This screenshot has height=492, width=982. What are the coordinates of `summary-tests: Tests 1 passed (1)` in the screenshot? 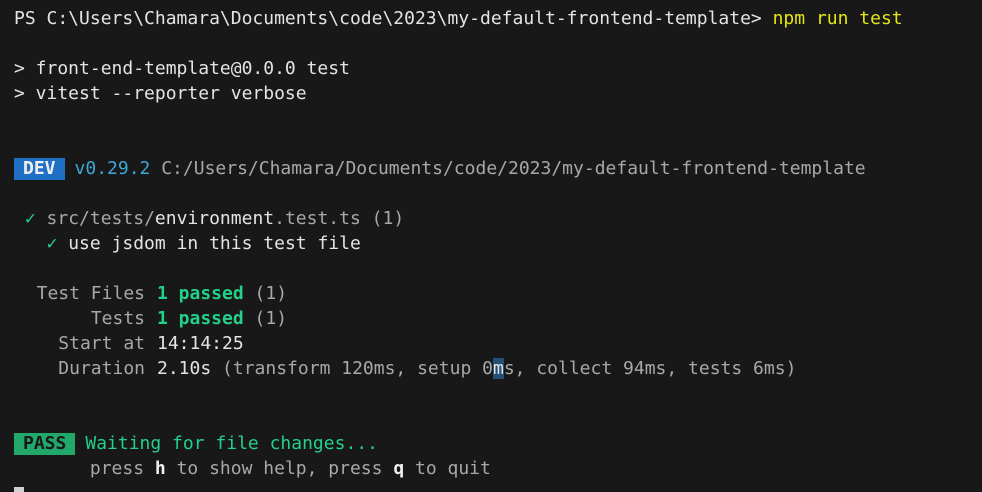 It's located at (498, 318).